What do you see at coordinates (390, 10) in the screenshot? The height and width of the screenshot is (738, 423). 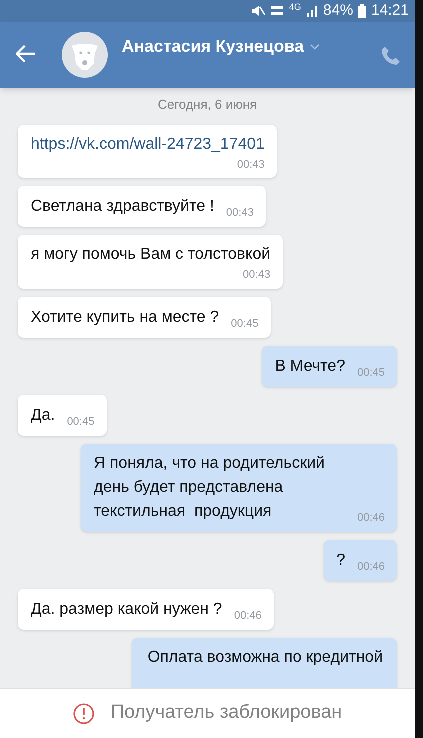 I see `clock: 14:21` at bounding box center [390, 10].